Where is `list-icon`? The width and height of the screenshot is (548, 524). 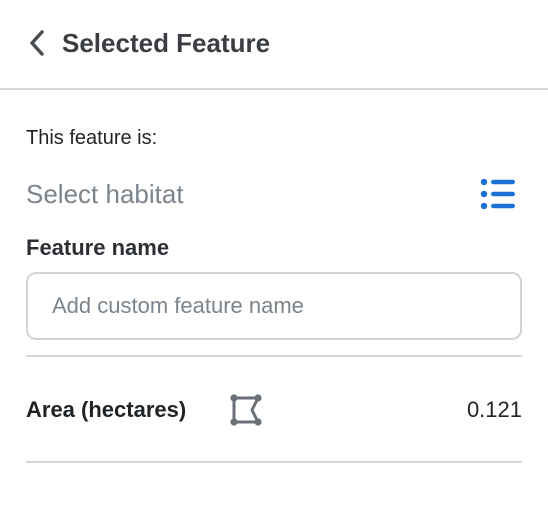 list-icon is located at coordinates (498, 194).